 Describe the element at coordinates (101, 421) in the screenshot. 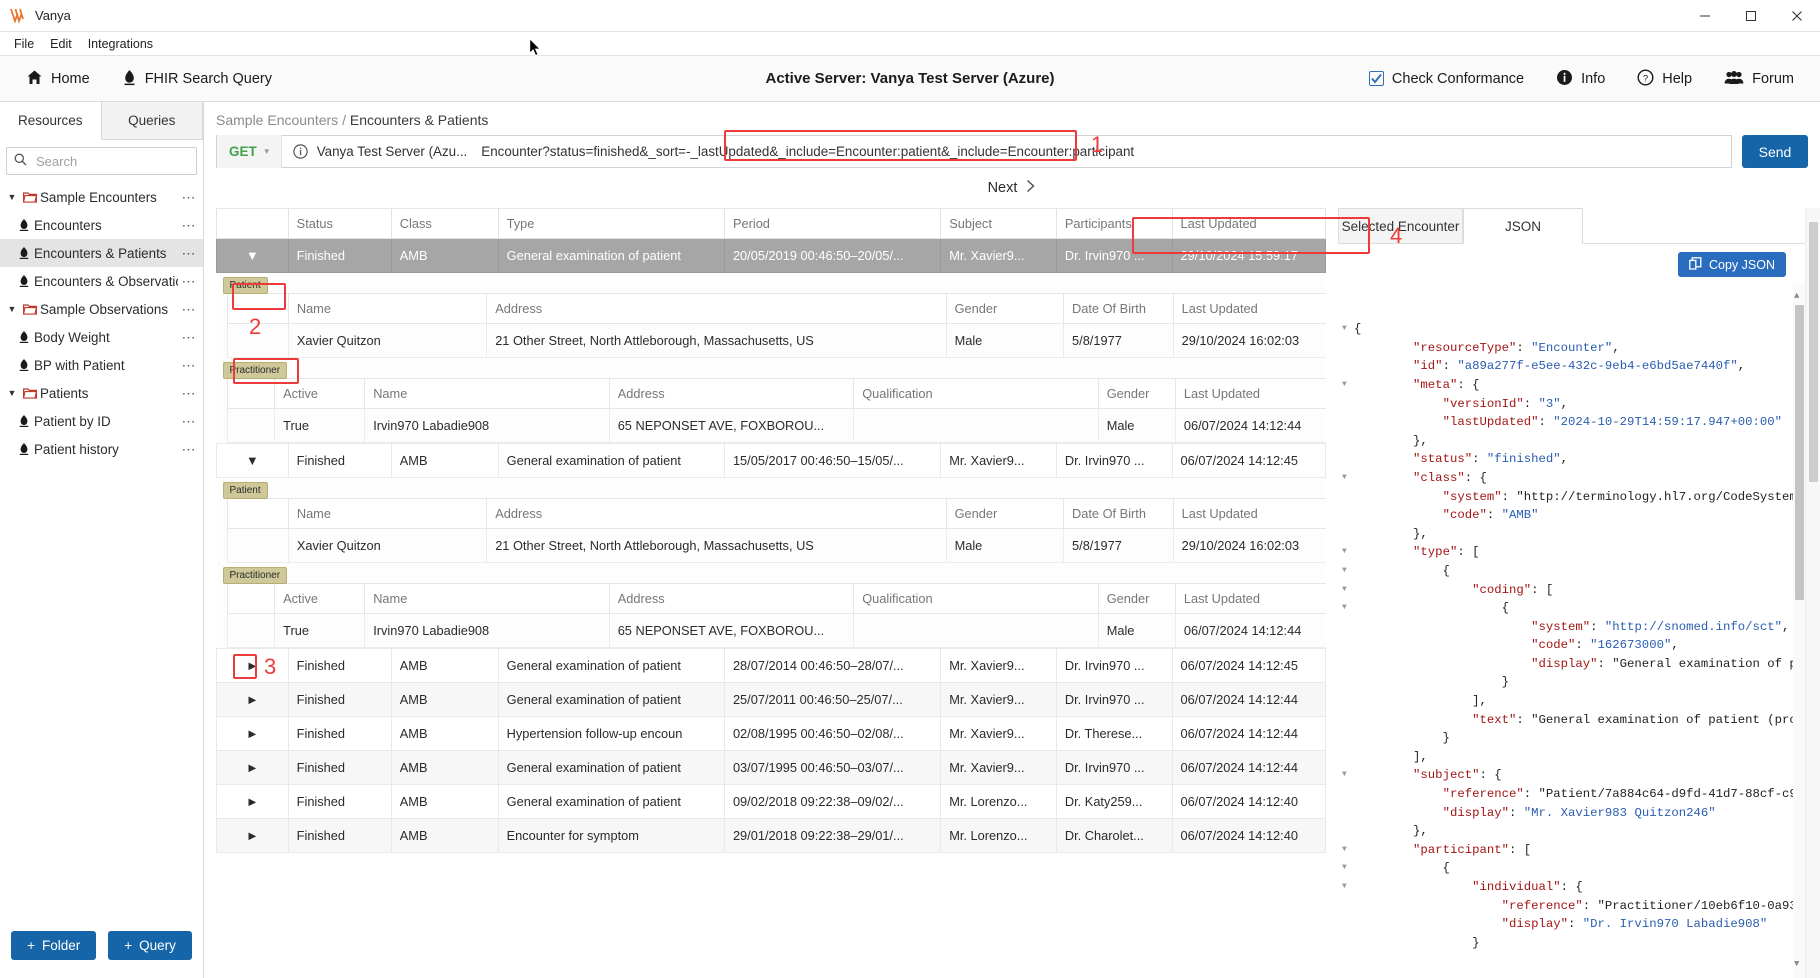

I see `tree-query-patient-by-id: Patient by ID ⋯` at that location.